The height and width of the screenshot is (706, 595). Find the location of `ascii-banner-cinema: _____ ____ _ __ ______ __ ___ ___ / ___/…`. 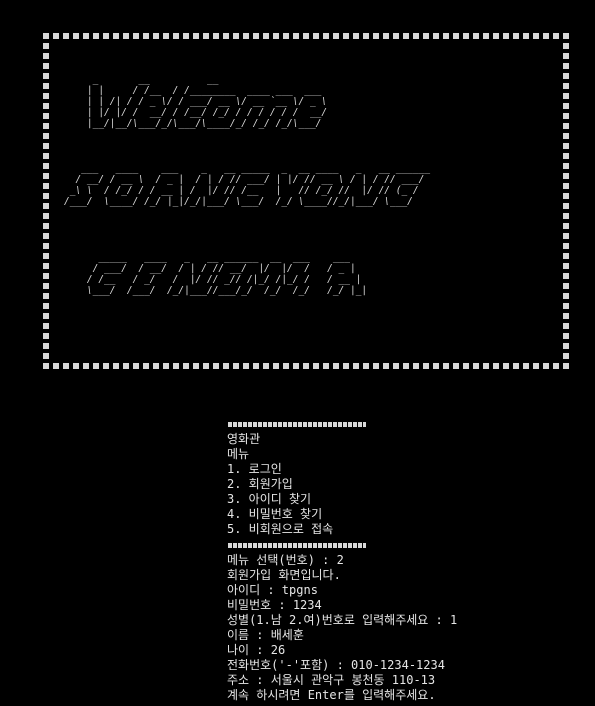

ascii-banner-cinema: _____ ____ _ __ ______ __ ___ ___ / ___/… is located at coordinates (227, 274).